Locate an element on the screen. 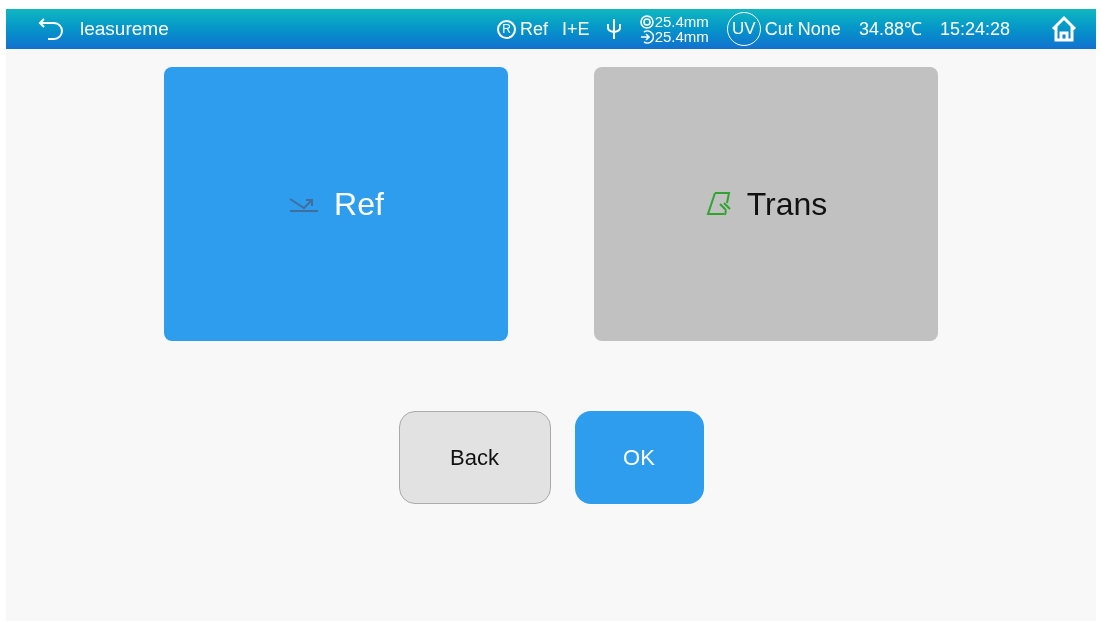 This screenshot has height=621, width=1102. aperture-status: 25.4mm is located at coordinates (681, 21).